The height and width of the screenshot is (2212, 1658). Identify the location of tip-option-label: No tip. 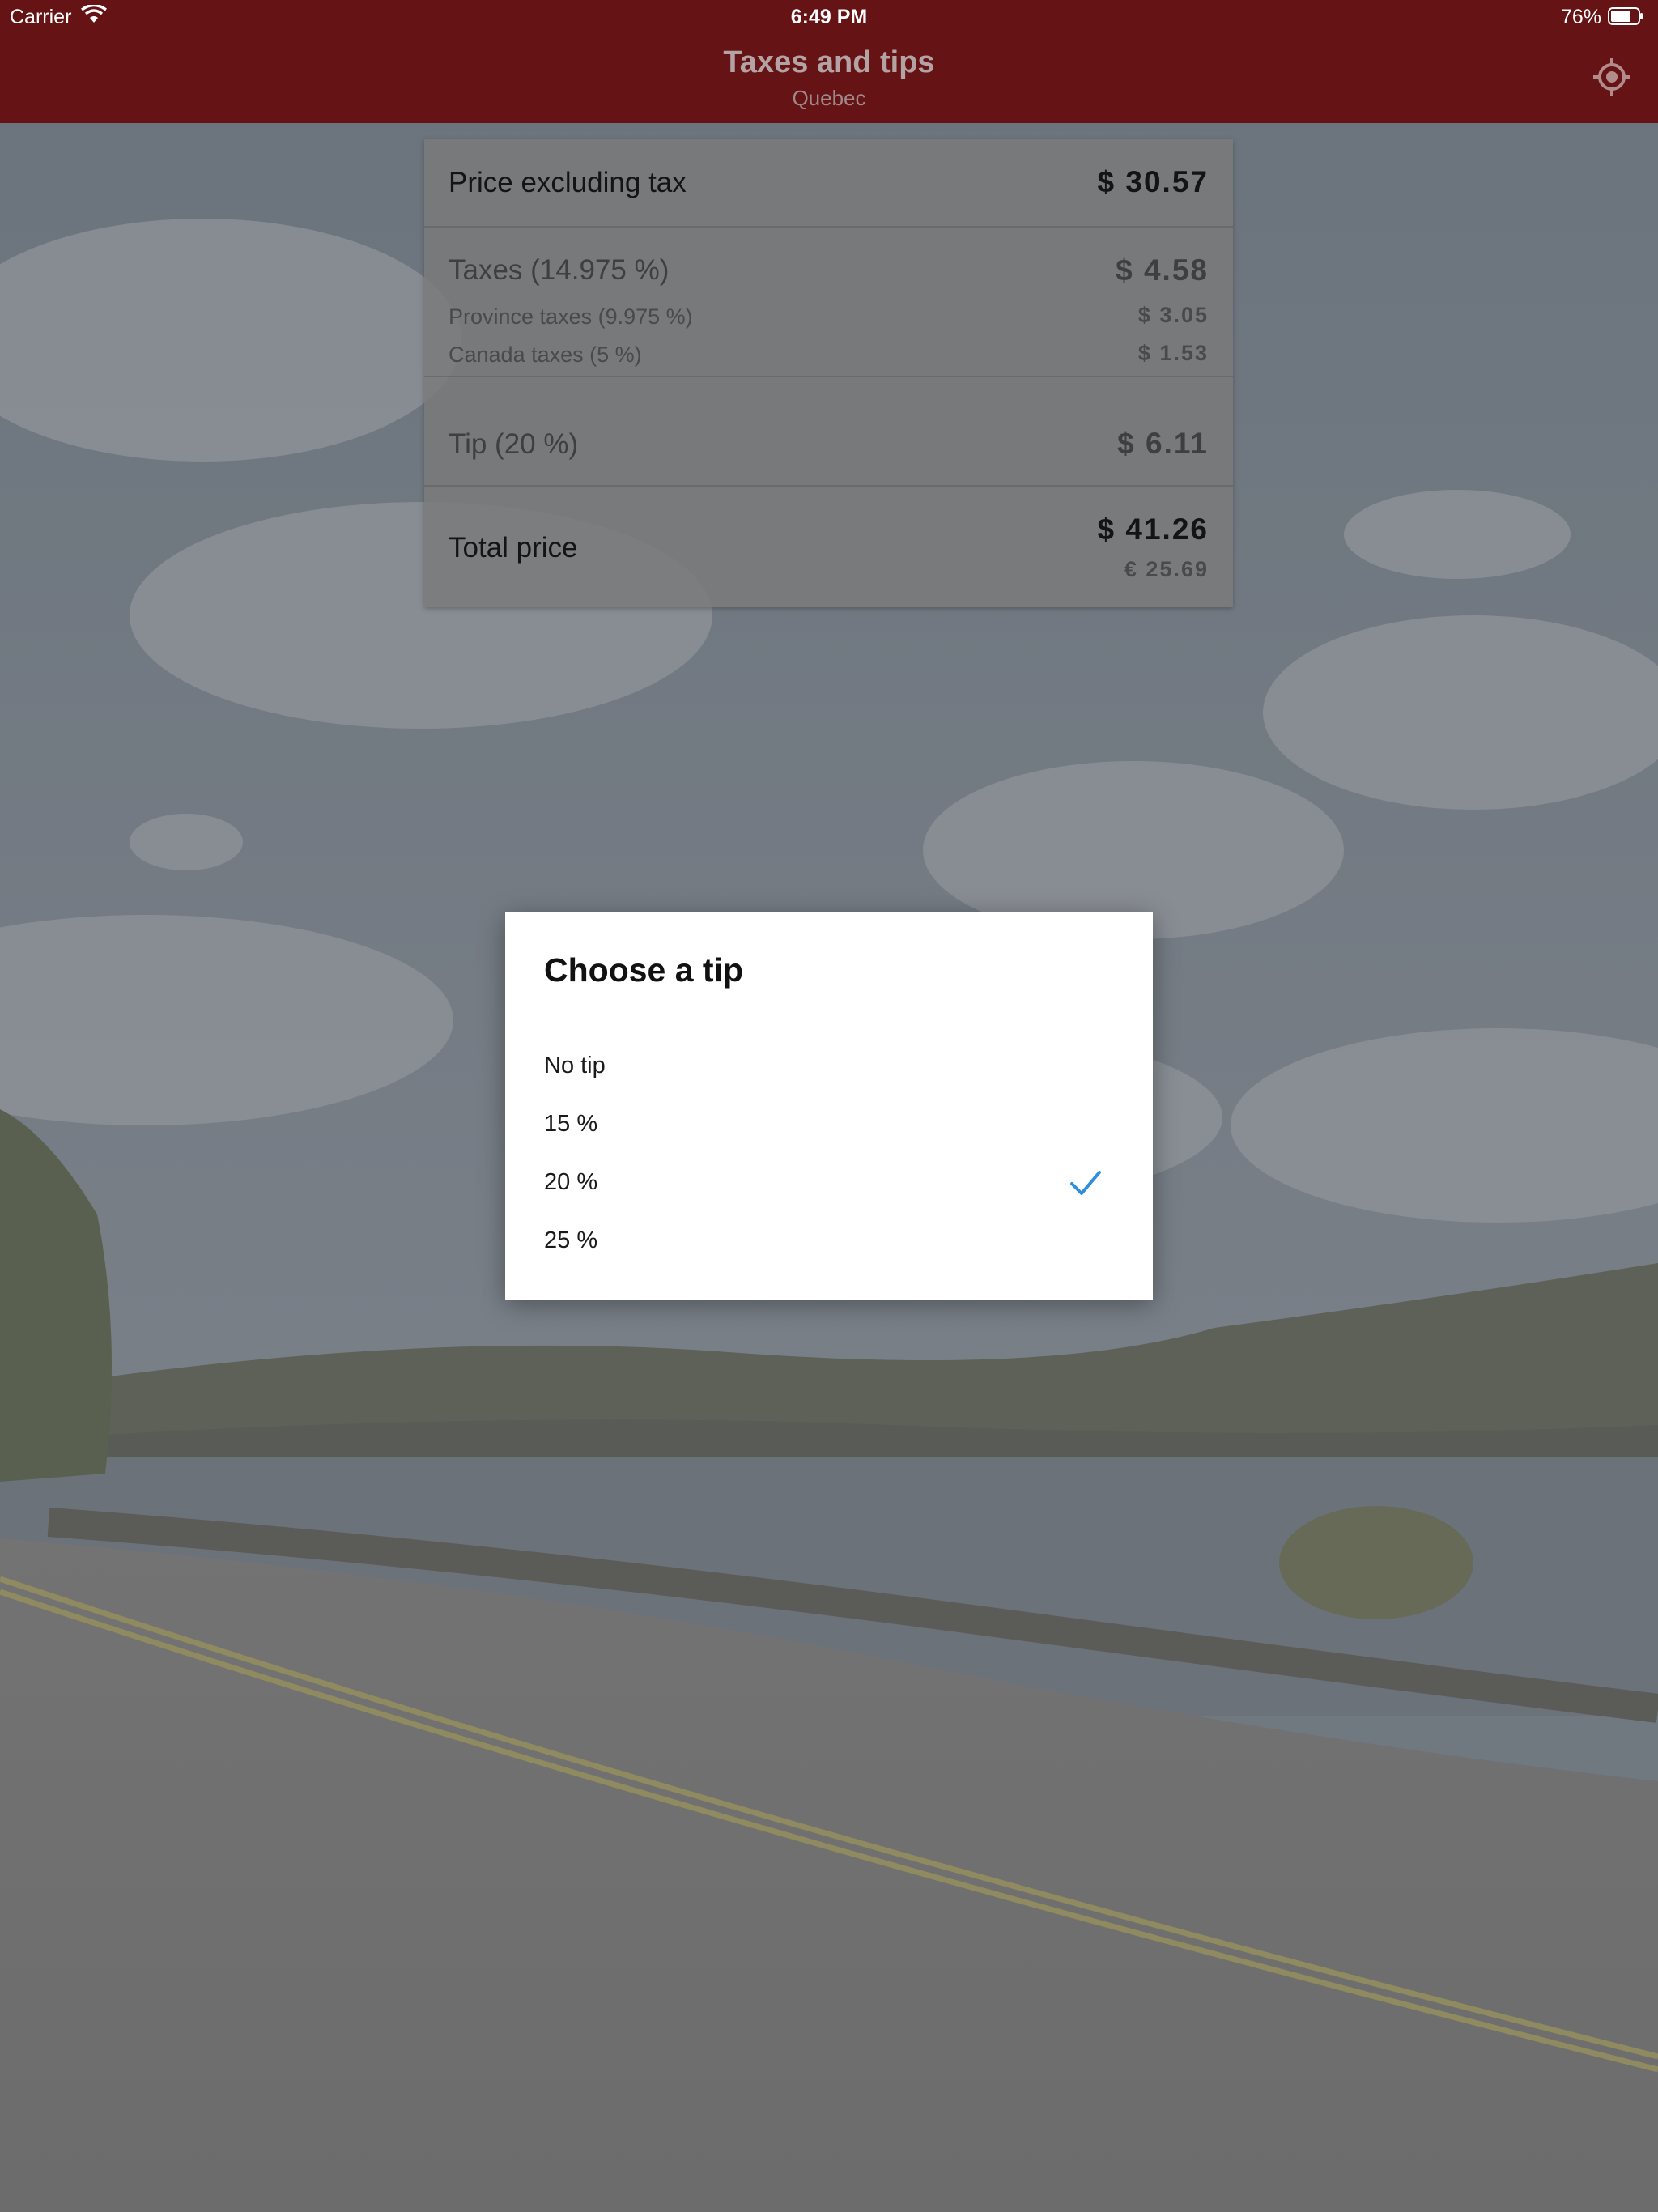
(575, 1065).